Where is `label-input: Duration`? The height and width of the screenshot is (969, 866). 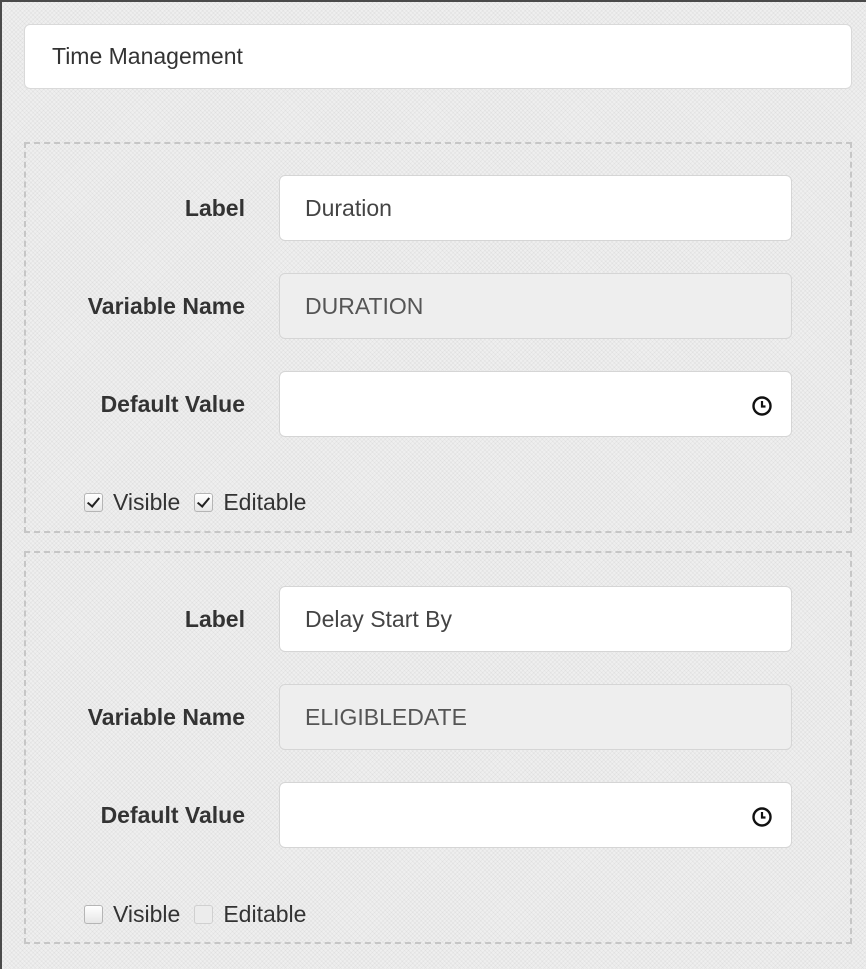
label-input: Duration is located at coordinates (535, 208).